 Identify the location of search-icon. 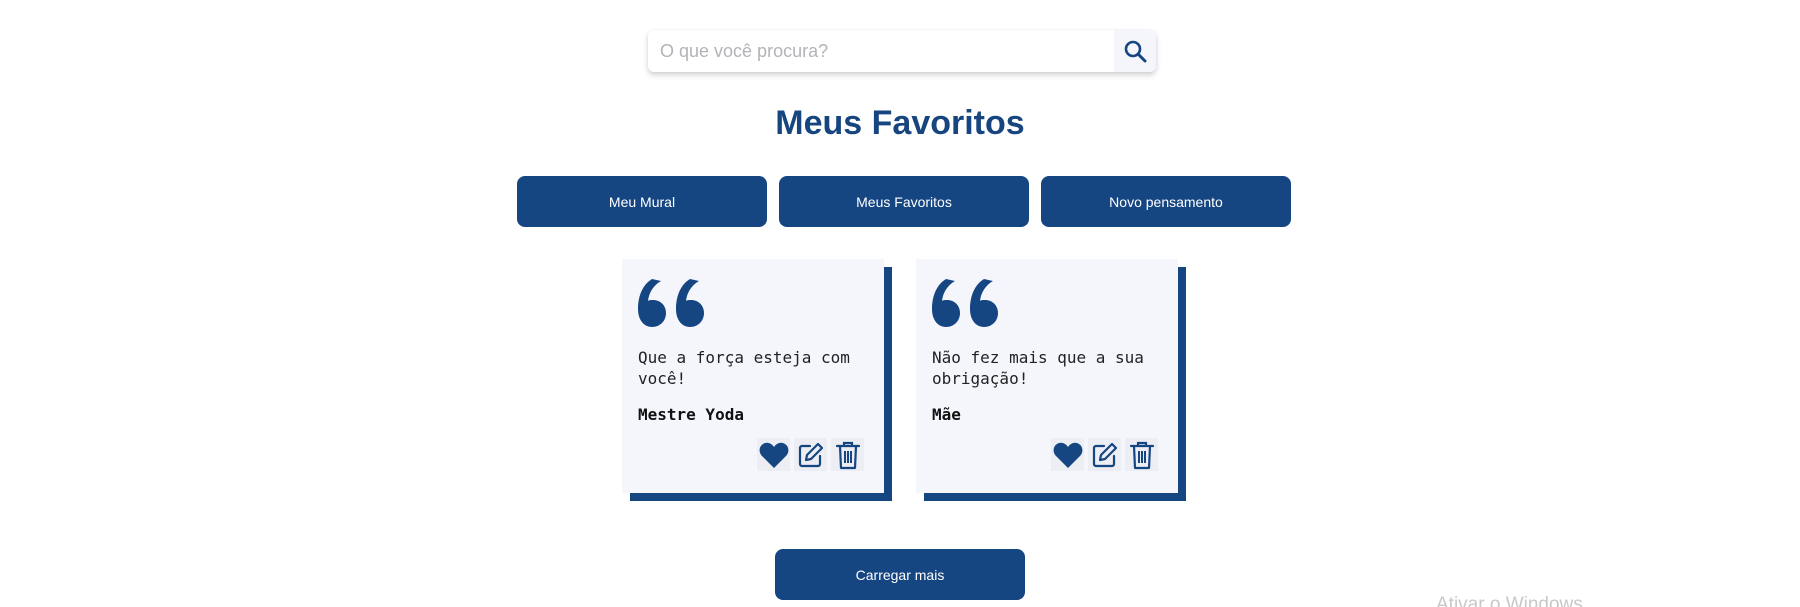
(1135, 51).